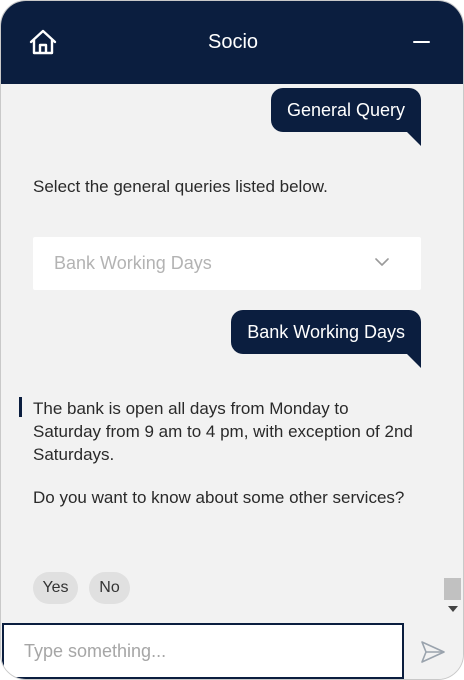 The image size is (464, 680). What do you see at coordinates (227, 263) in the screenshot?
I see `query-select: Bank Working Days` at bounding box center [227, 263].